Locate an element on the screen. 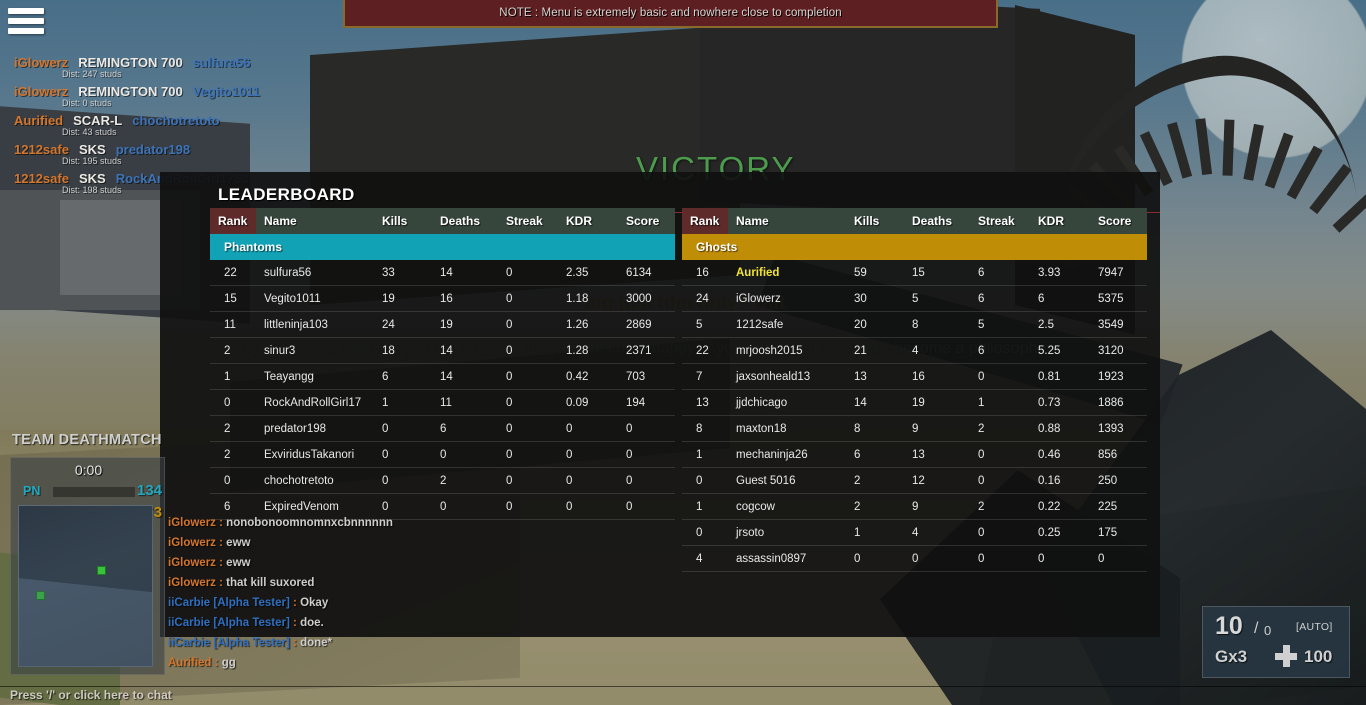 This screenshot has width=1366, height=705. cell-kills: 14 is located at coordinates (875, 402).